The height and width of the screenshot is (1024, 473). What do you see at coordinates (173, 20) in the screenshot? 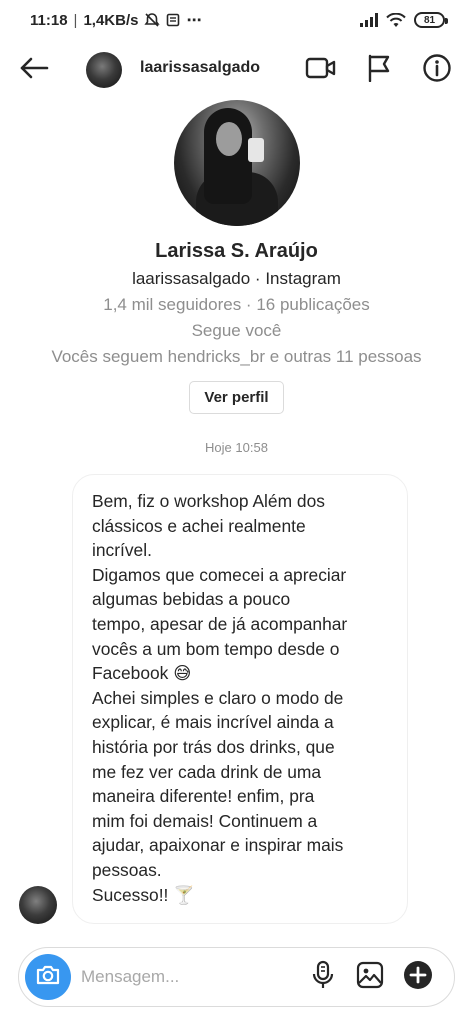
I see `notification-icon` at bounding box center [173, 20].